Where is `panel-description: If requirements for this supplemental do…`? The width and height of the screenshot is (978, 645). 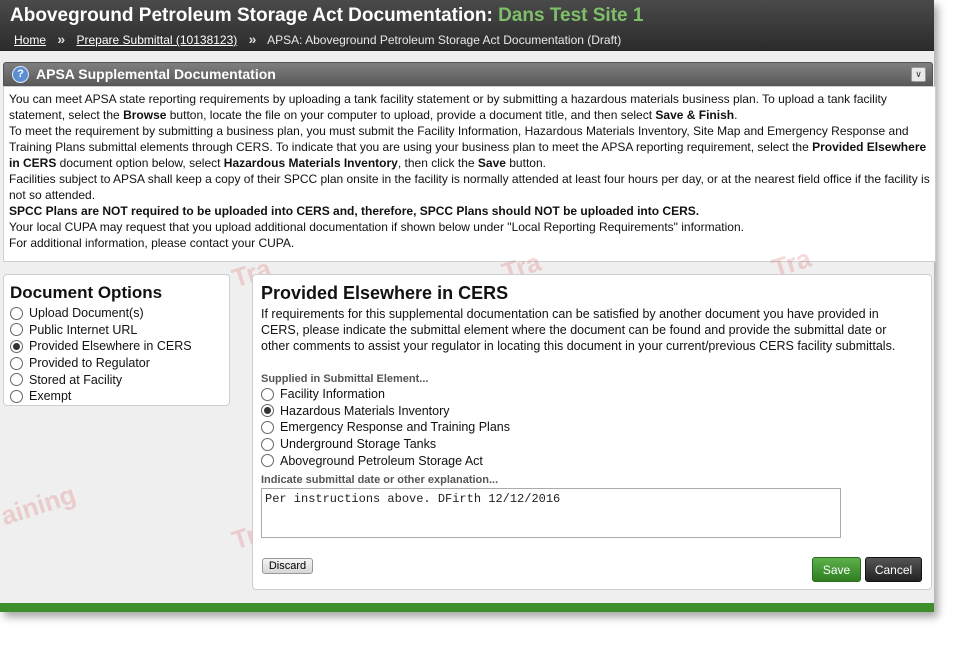
panel-description: If requirements for this supplemental do… is located at coordinates (578, 330).